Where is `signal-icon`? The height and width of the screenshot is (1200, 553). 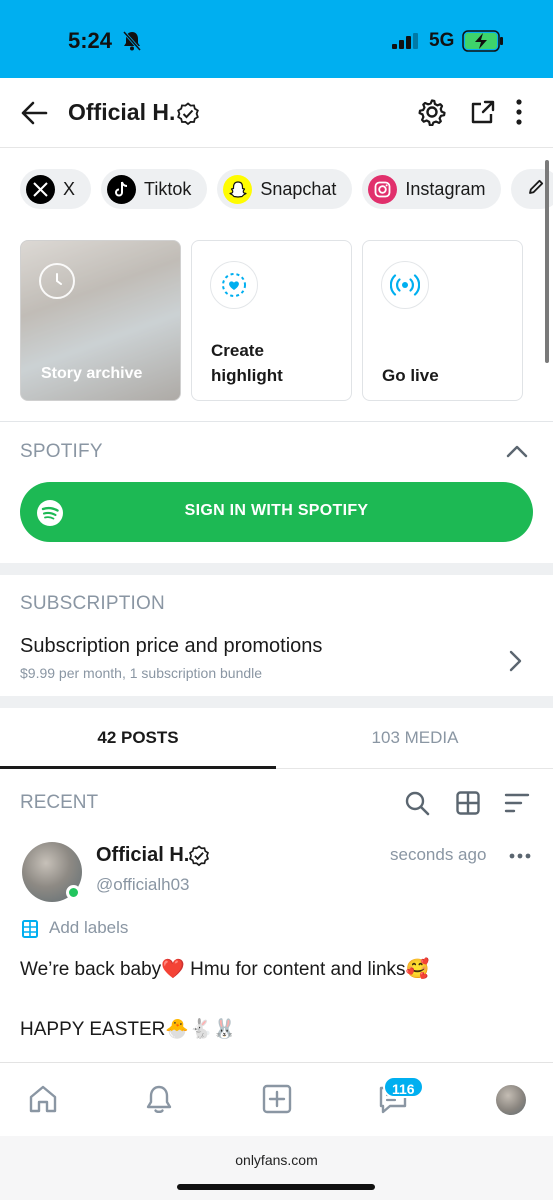 signal-icon is located at coordinates (406, 43).